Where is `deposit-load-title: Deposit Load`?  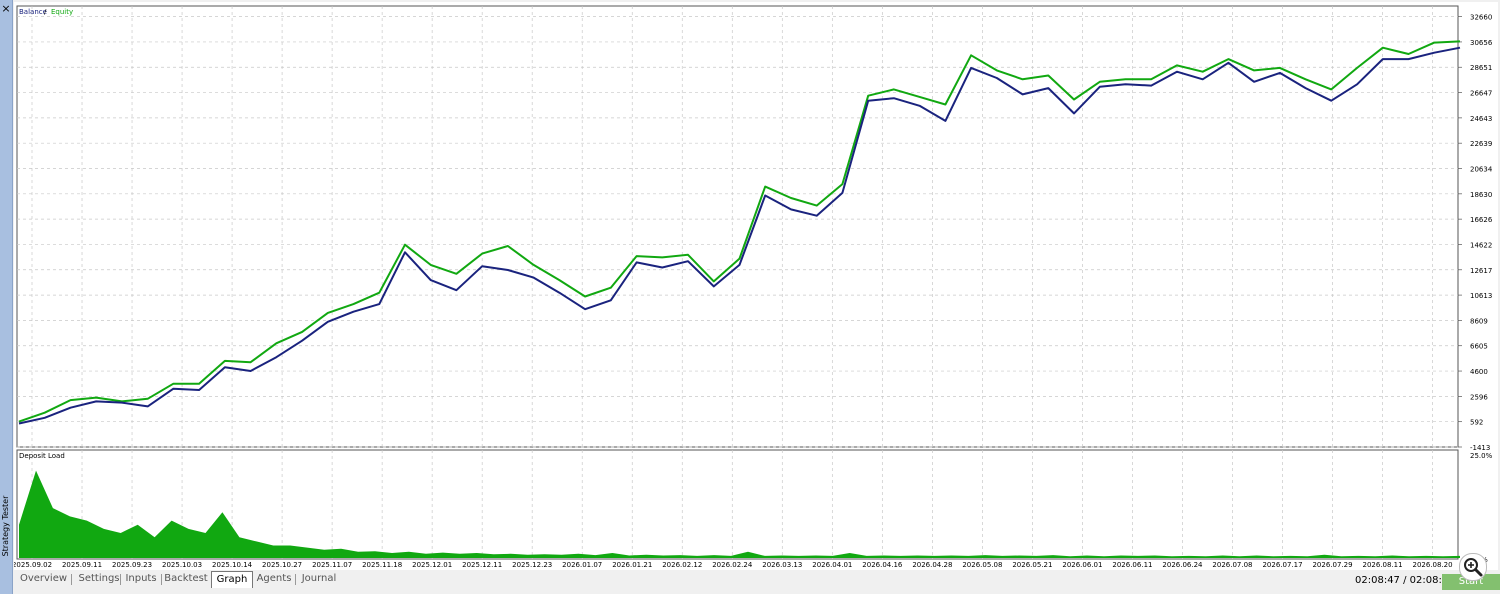
deposit-load-title: Deposit Load is located at coordinates (42, 456).